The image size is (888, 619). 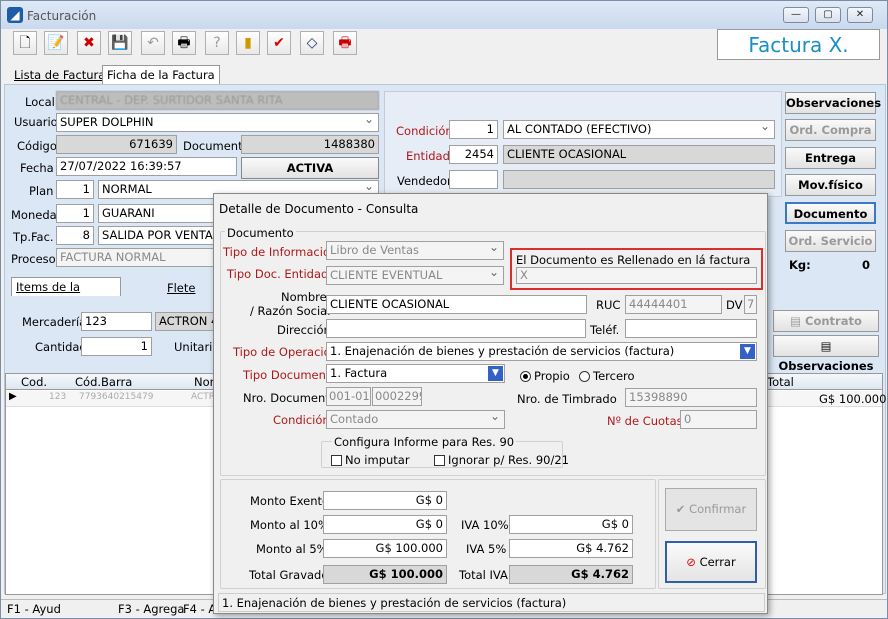 I want to click on kg-value: 0, so click(x=866, y=265).